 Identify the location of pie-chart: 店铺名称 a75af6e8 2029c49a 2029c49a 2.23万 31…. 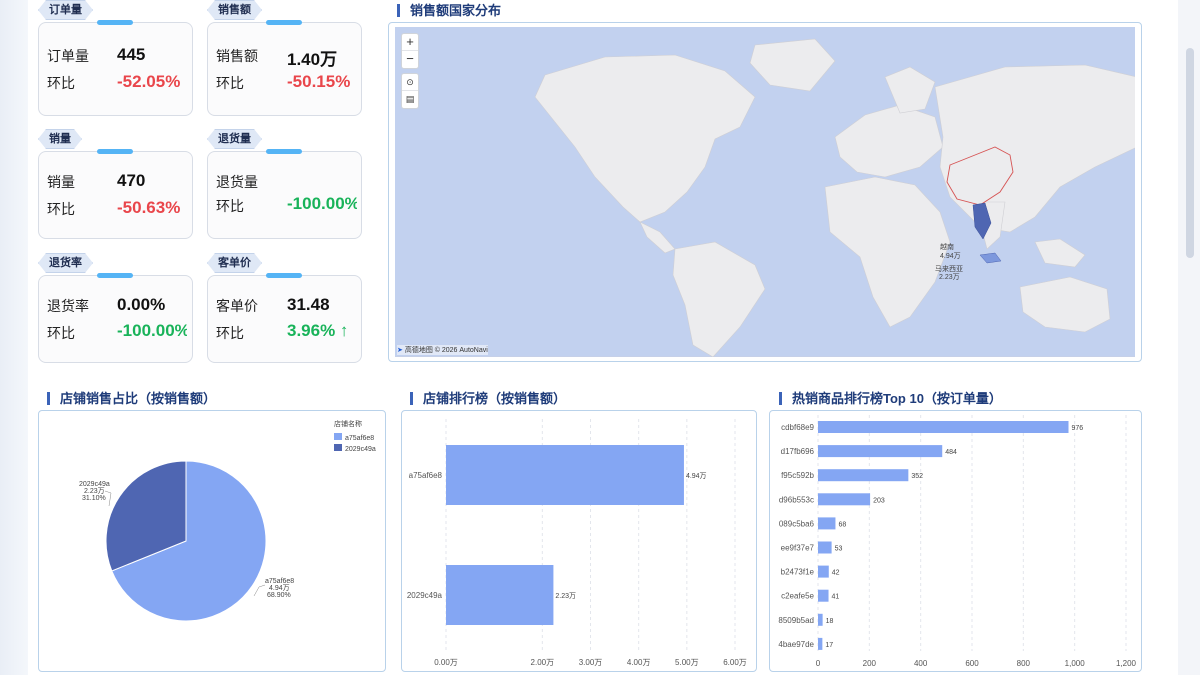
(227, 520).